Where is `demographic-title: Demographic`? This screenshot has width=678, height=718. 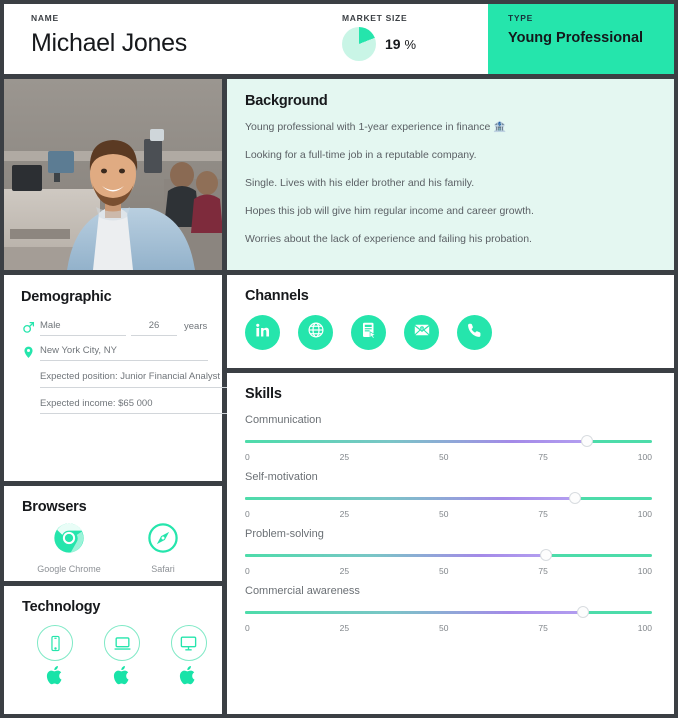 demographic-title: Demographic is located at coordinates (66, 297).